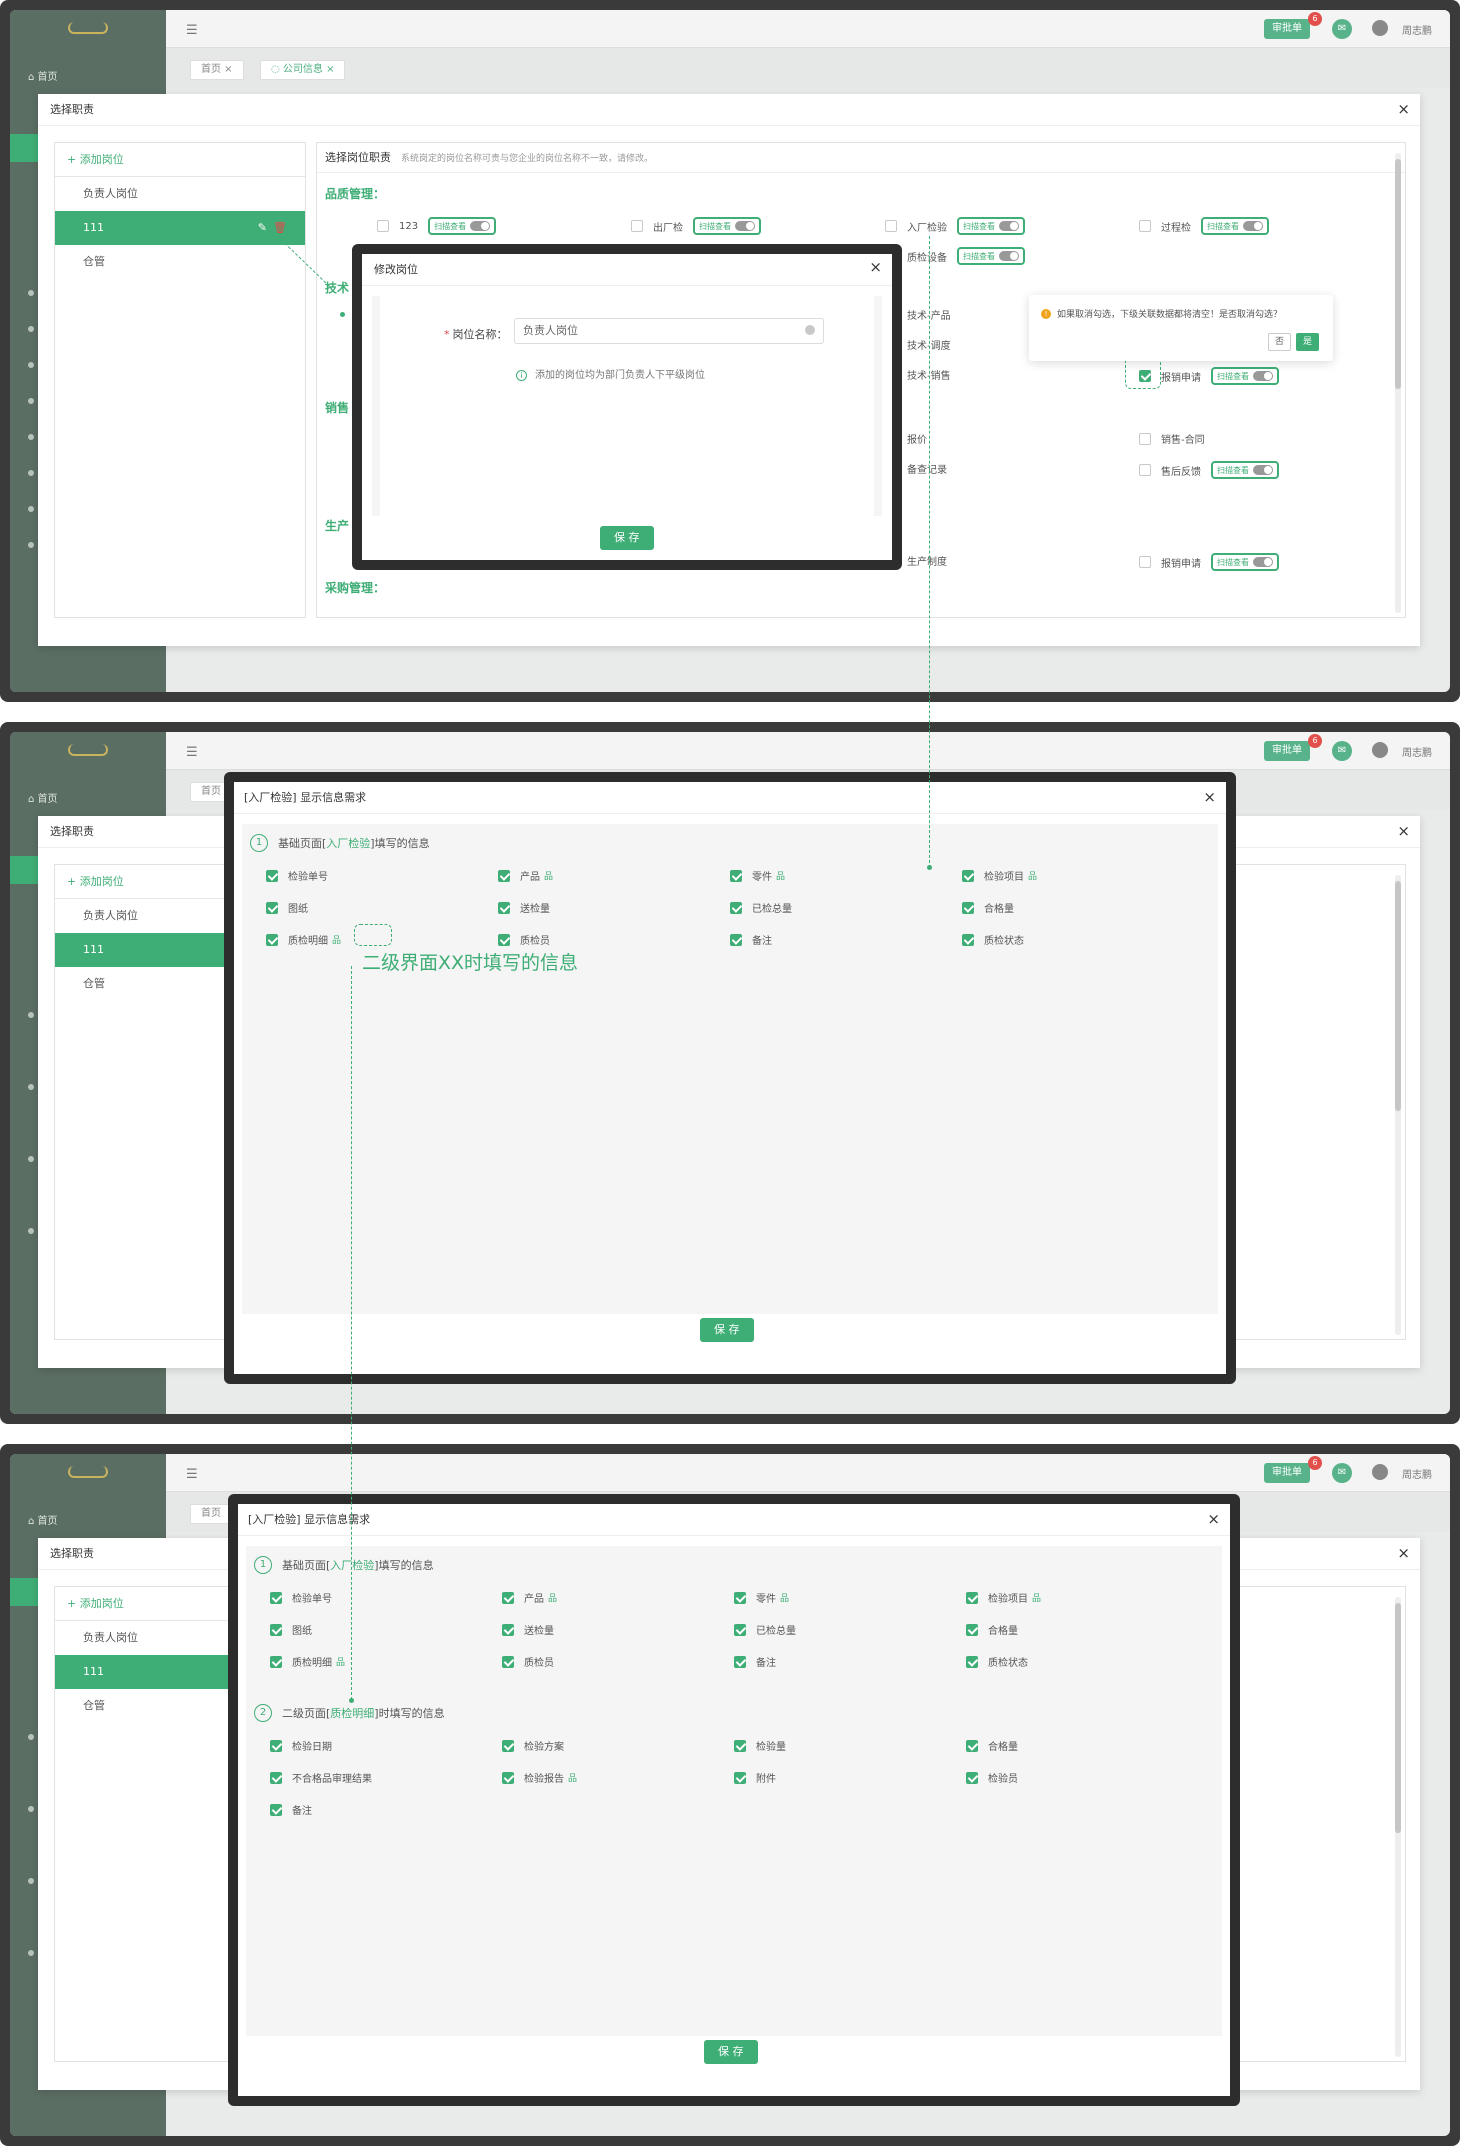  What do you see at coordinates (669, 331) in the screenshot?
I see `position-name-input: 负责人岗位` at bounding box center [669, 331].